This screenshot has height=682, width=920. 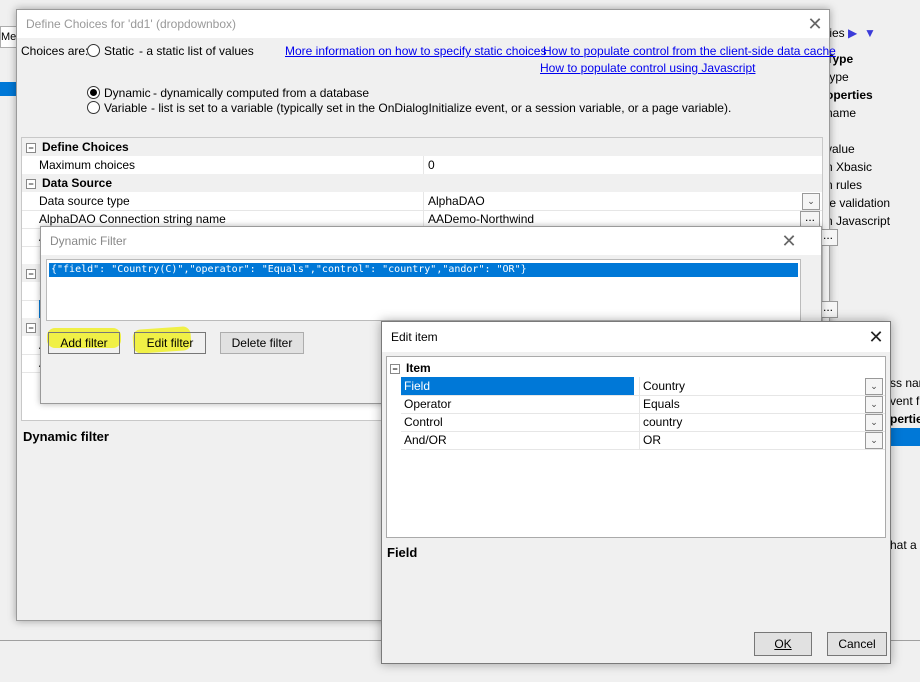 What do you see at coordinates (261, 93) in the screenshot?
I see `dynamic-description: - dynamically computed from a database` at bounding box center [261, 93].